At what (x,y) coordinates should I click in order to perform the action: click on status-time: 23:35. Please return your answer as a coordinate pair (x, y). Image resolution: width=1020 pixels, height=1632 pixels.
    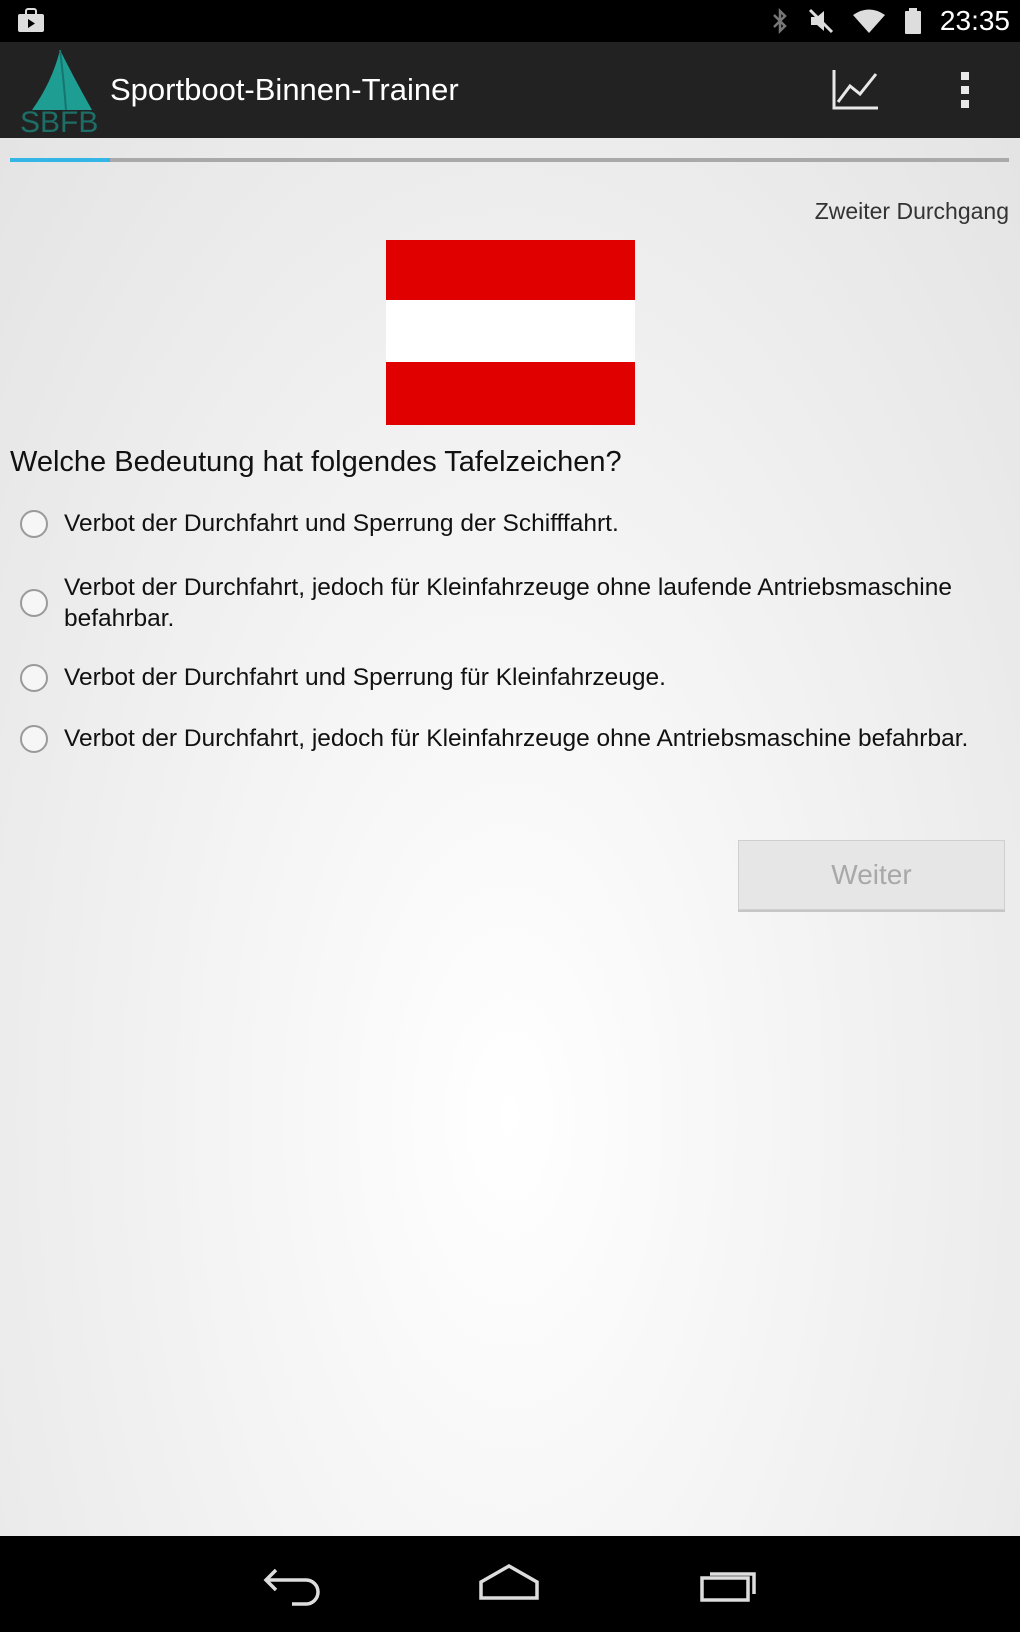
    Looking at the image, I should click on (974, 20).